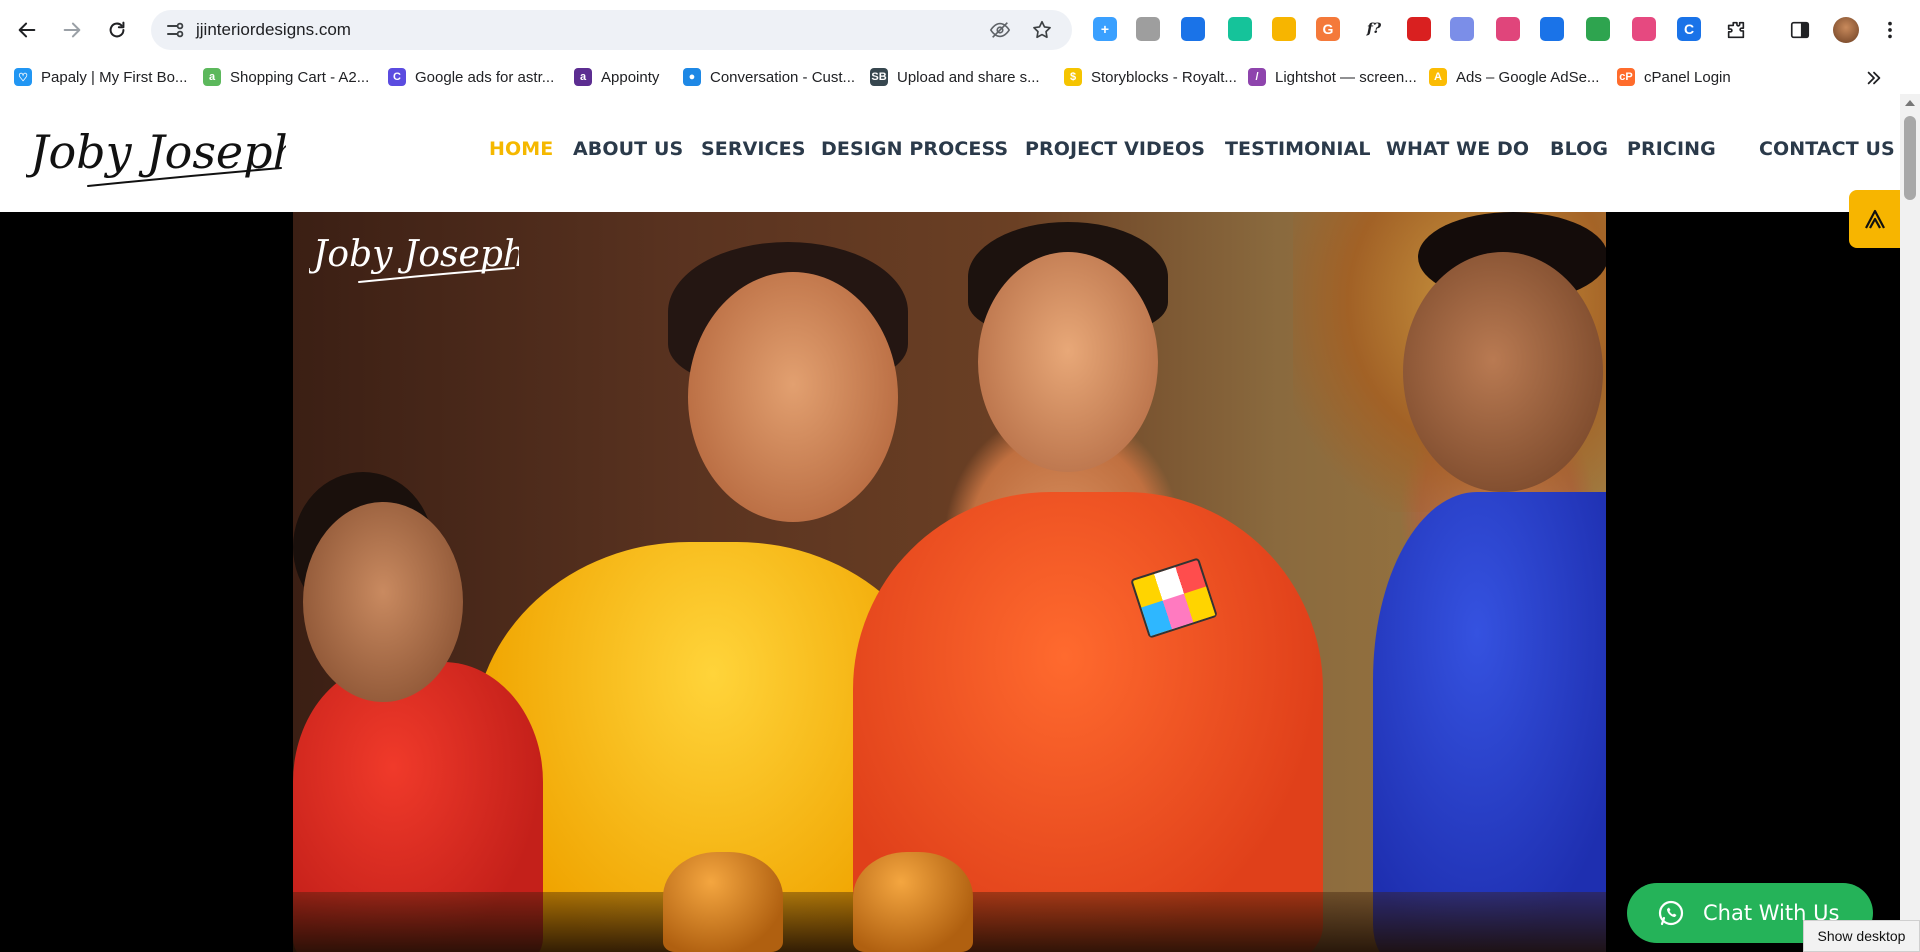  I want to click on a2-icon: a, so click(212, 77).